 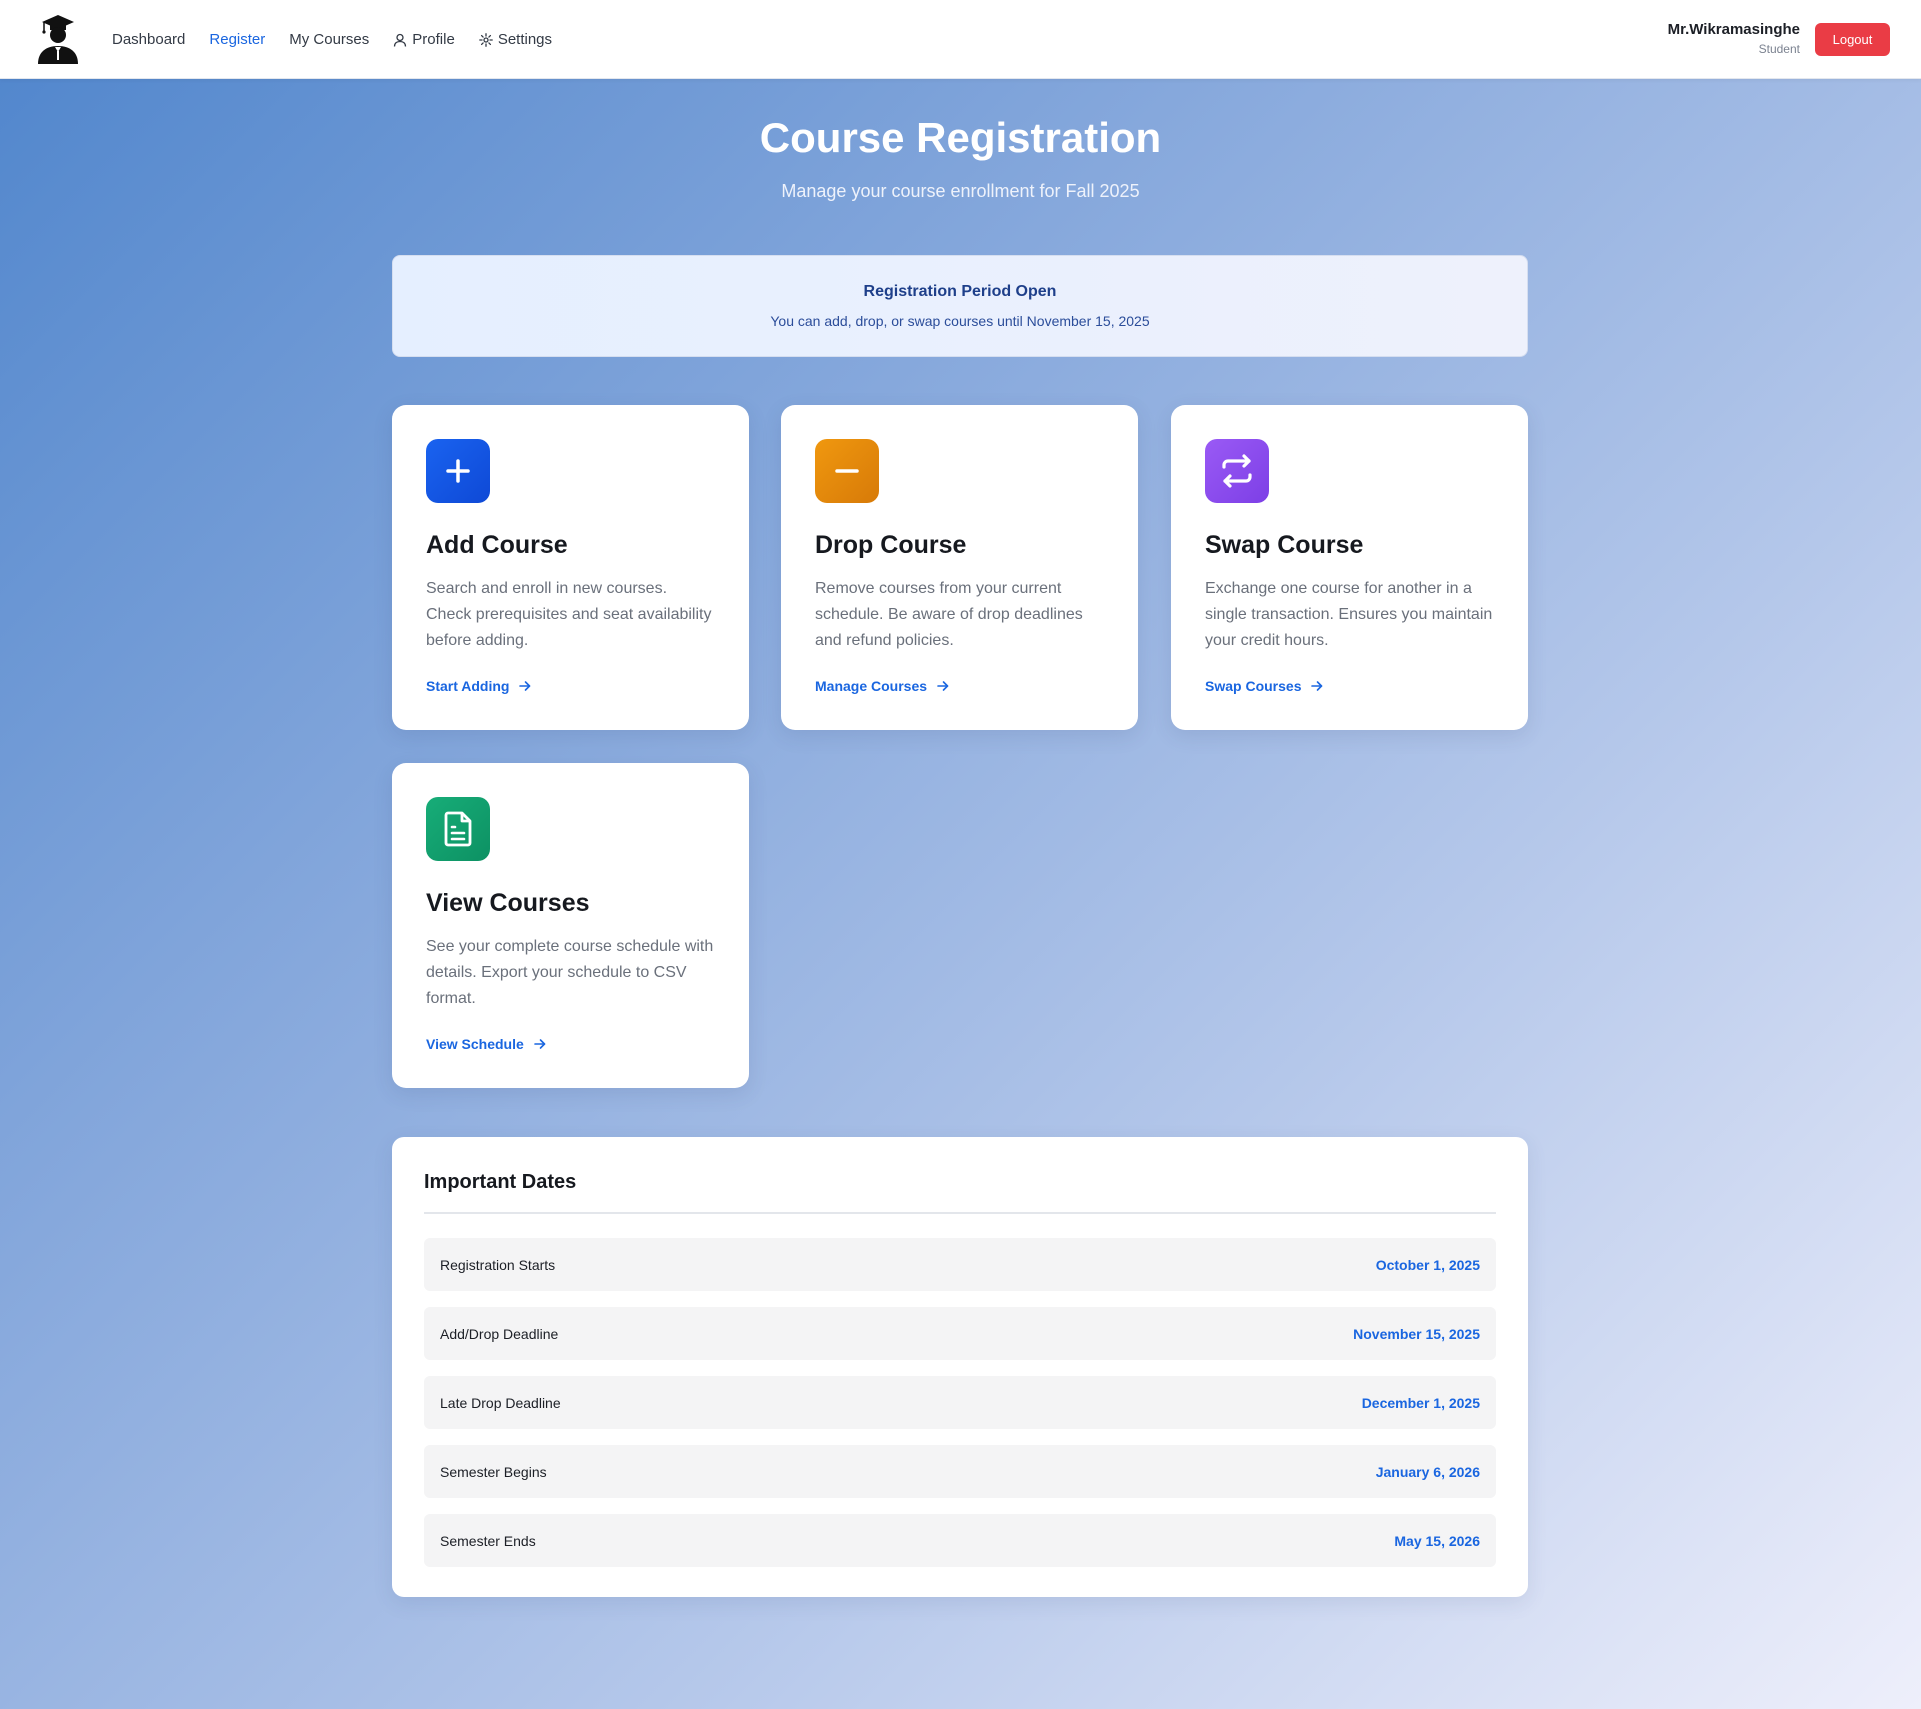 I want to click on date-label: Registration Starts, so click(x=498, y=1264).